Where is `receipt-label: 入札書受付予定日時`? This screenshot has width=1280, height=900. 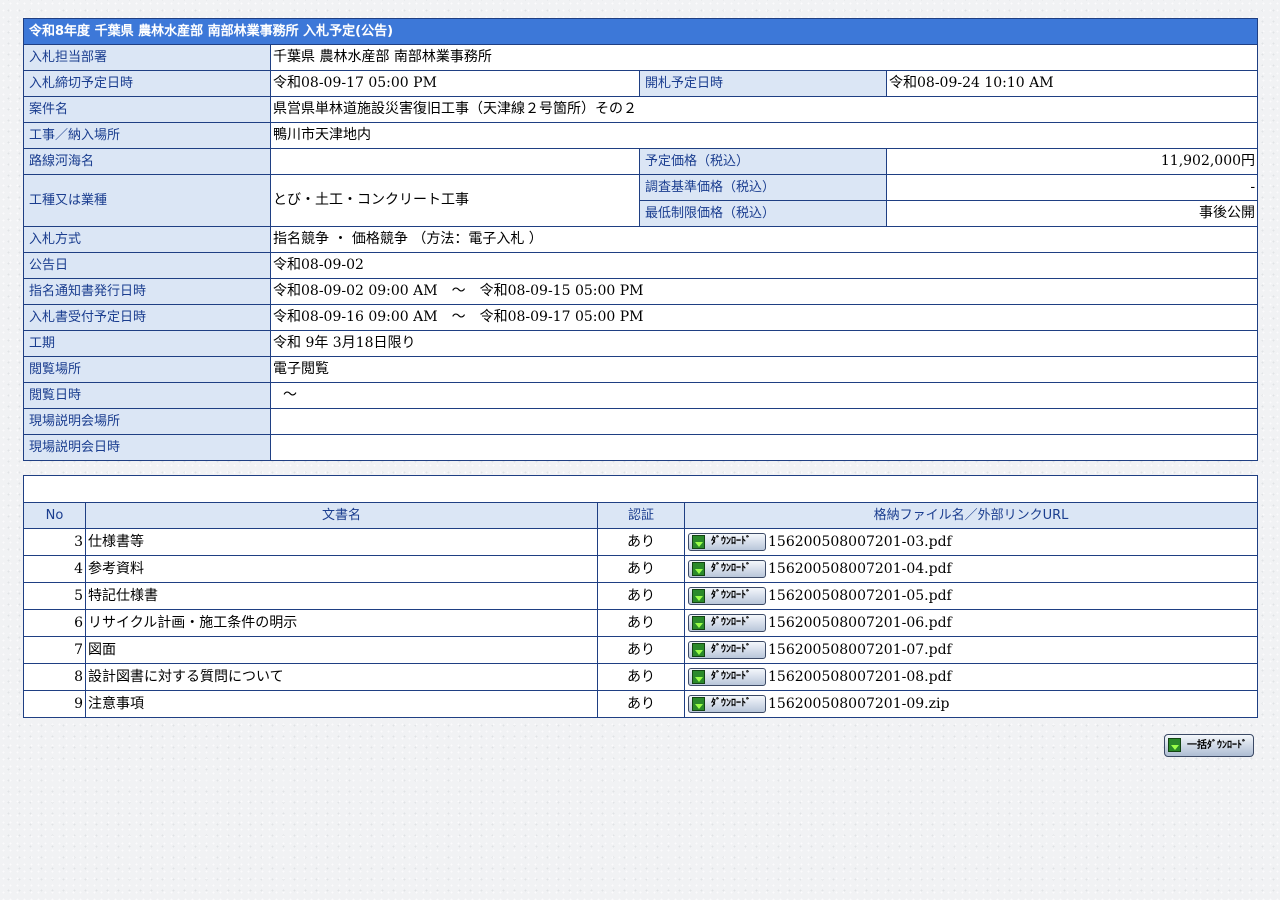 receipt-label: 入札書受付予定日時 is located at coordinates (147, 317).